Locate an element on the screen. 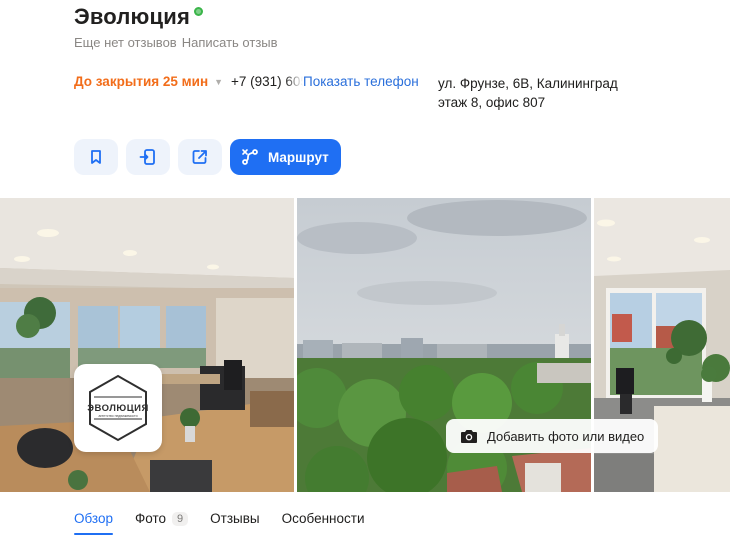 The image size is (730, 546). tab-reviews: Отзывы is located at coordinates (234, 523).